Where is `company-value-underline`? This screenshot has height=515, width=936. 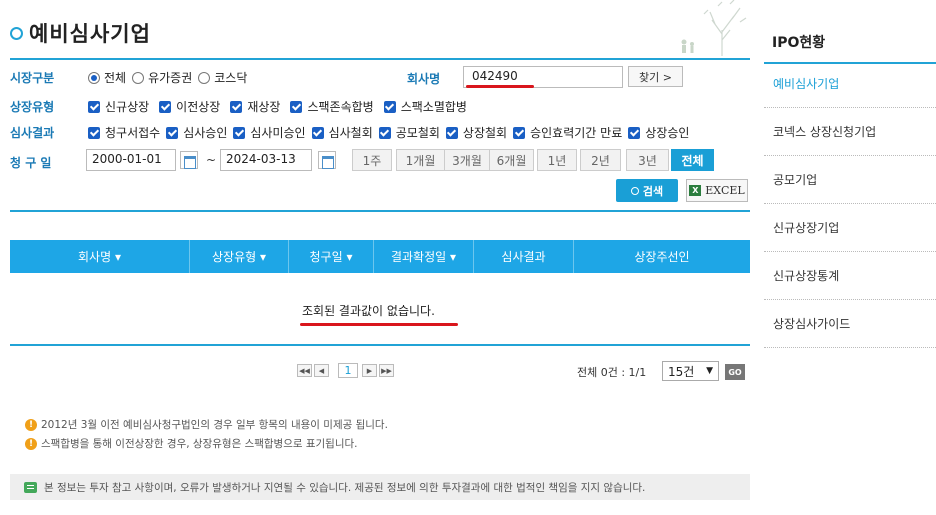
company-value-underline is located at coordinates (500, 86).